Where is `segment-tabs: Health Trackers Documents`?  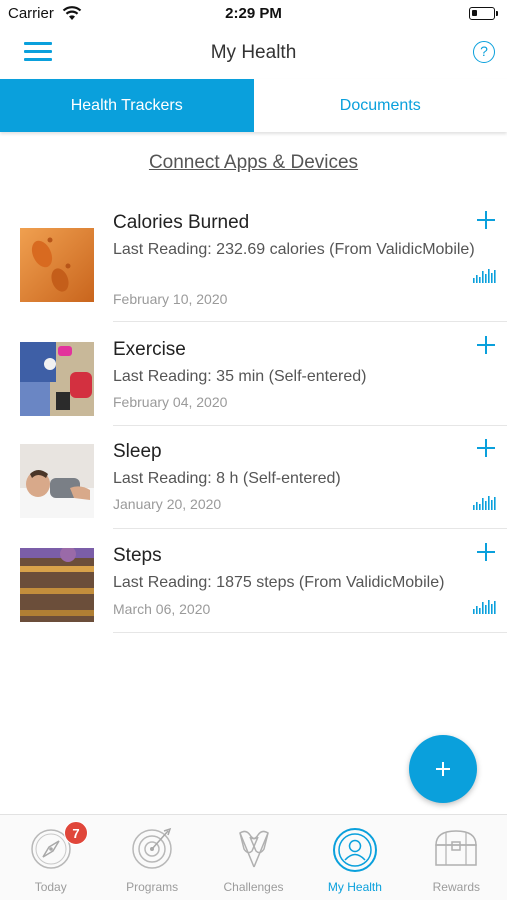 segment-tabs: Health Trackers Documents is located at coordinates (253, 105).